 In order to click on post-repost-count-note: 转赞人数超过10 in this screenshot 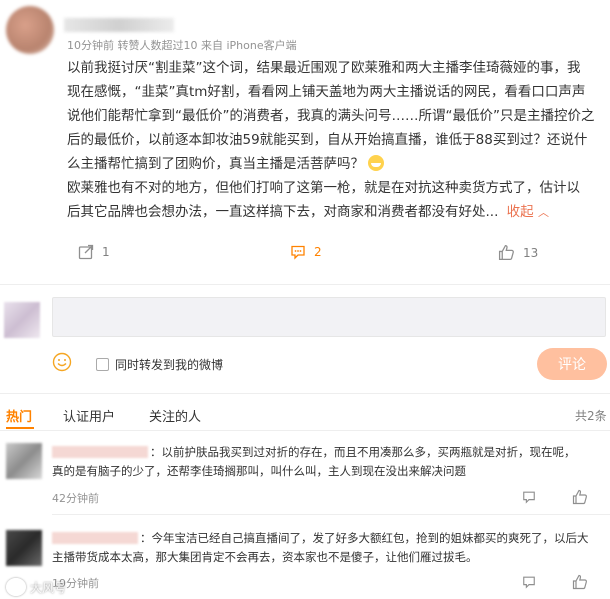, I will do `click(157, 45)`.